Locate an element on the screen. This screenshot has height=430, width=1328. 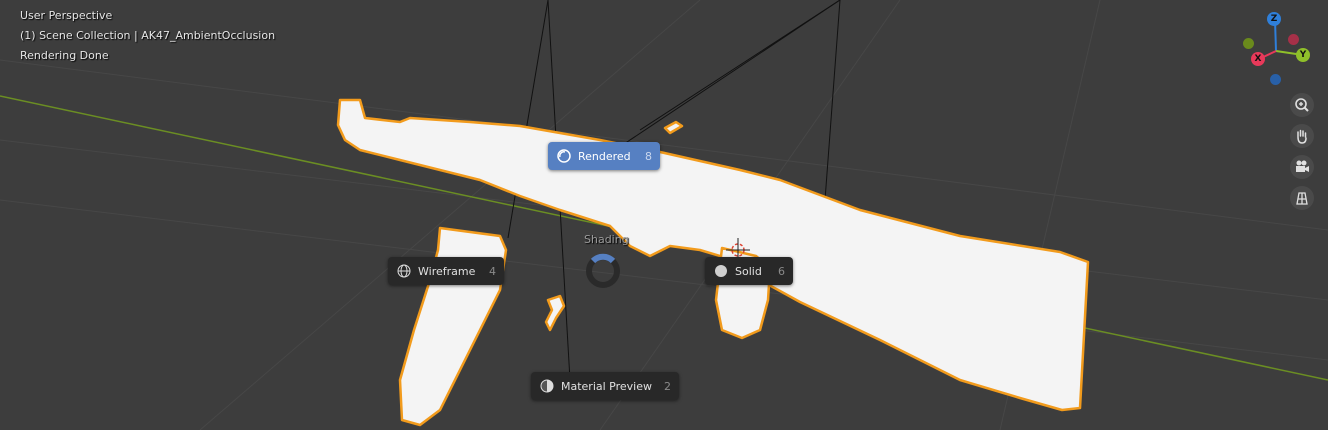
navigation-gizmo: Z Y X is located at coordinates (1277, 50).